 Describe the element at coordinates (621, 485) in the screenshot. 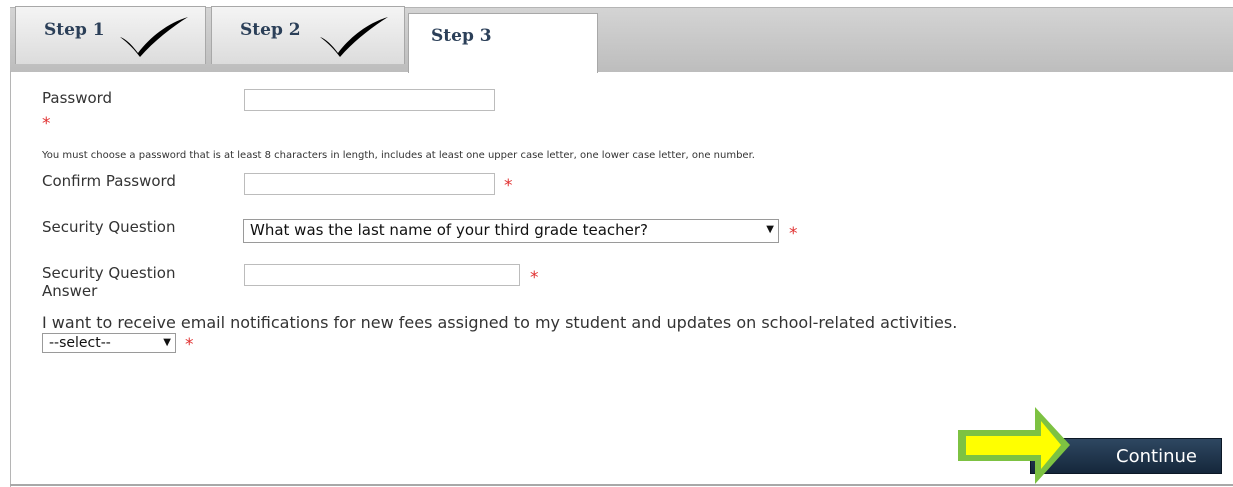

I see `bottom-divider` at that location.